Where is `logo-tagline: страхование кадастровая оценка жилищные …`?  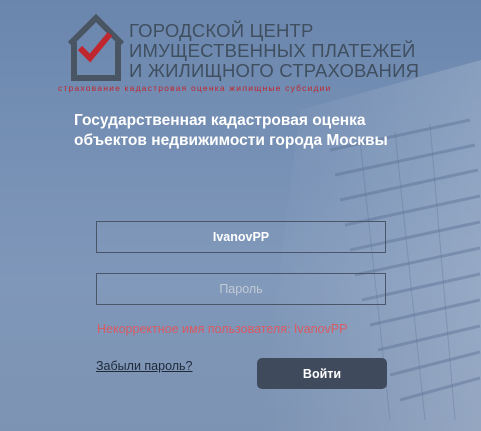 logo-tagline: страхование кадастровая оценка жилищные … is located at coordinates (195, 88).